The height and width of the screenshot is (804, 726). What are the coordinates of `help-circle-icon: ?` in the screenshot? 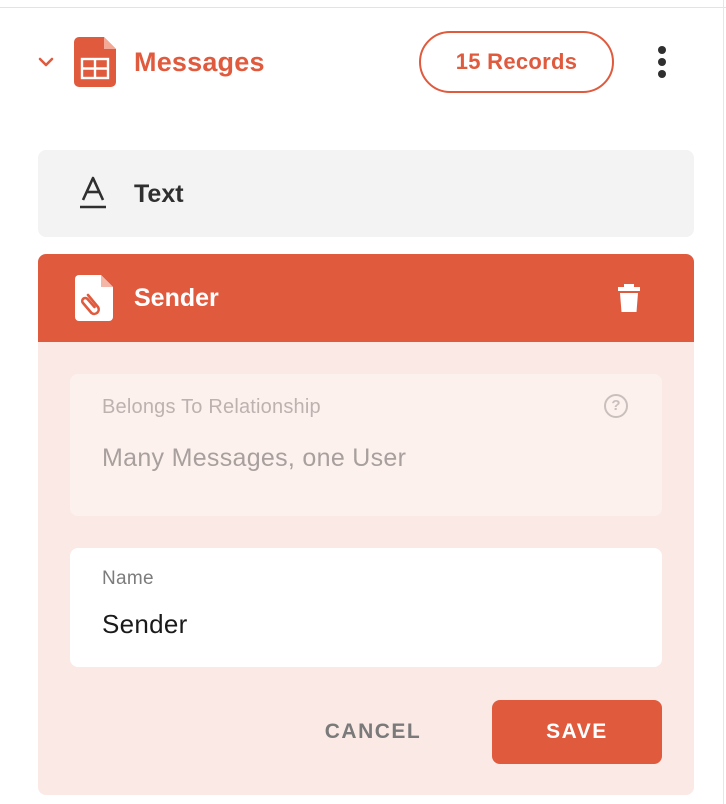 It's located at (616, 406).